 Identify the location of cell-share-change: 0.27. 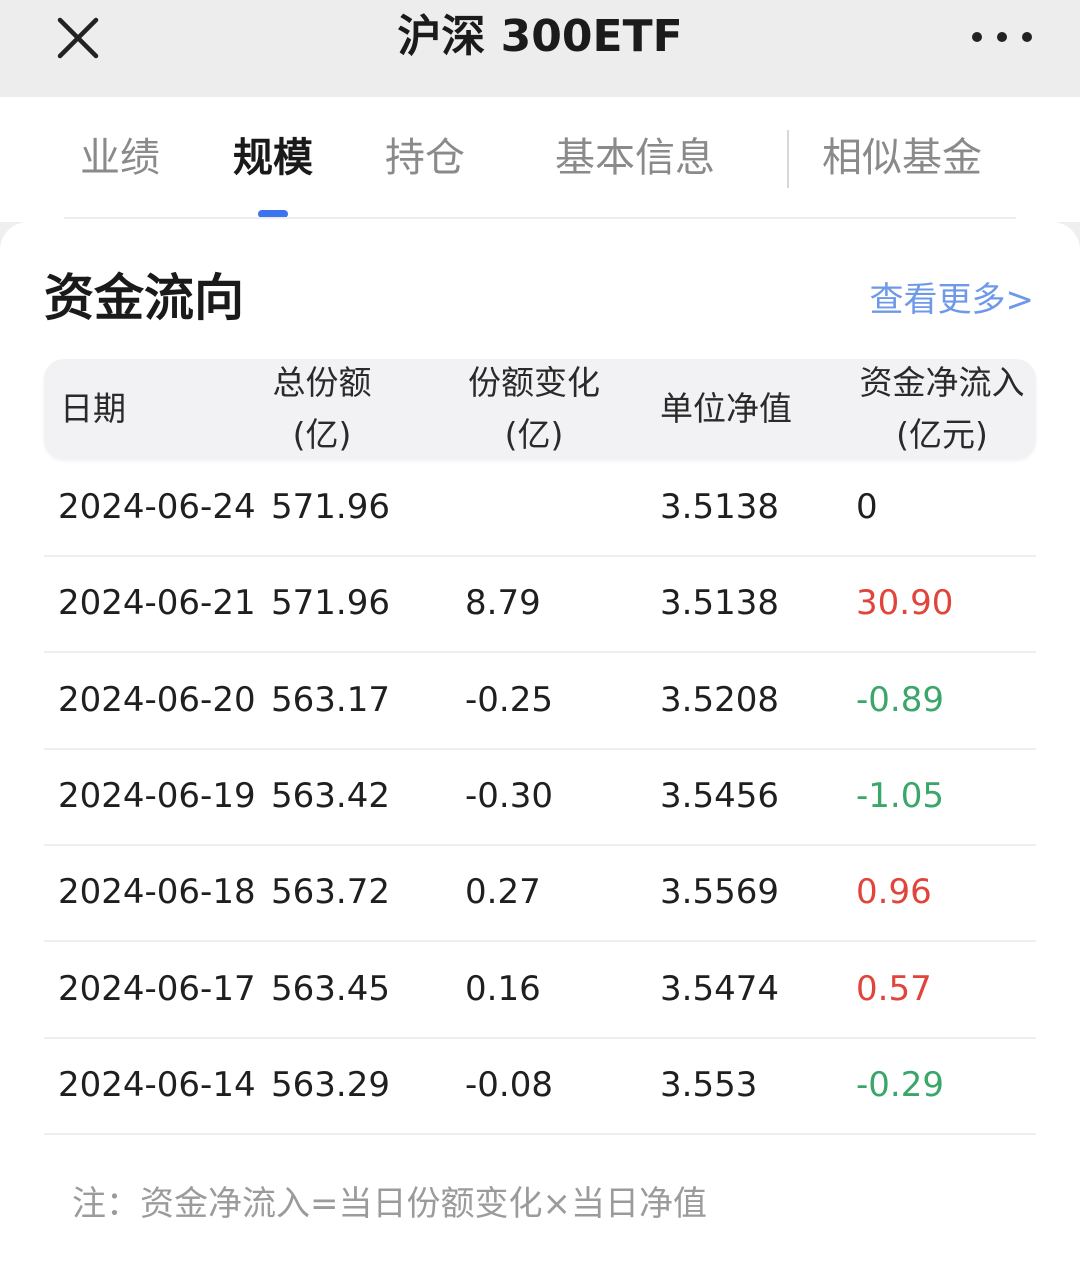
(503, 892).